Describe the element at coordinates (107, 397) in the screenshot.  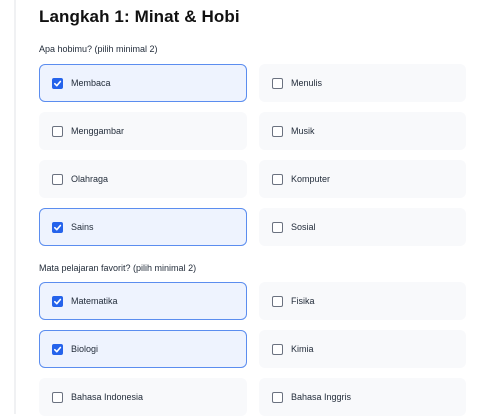
I see `option-label: Bahasa Indonesia` at that location.